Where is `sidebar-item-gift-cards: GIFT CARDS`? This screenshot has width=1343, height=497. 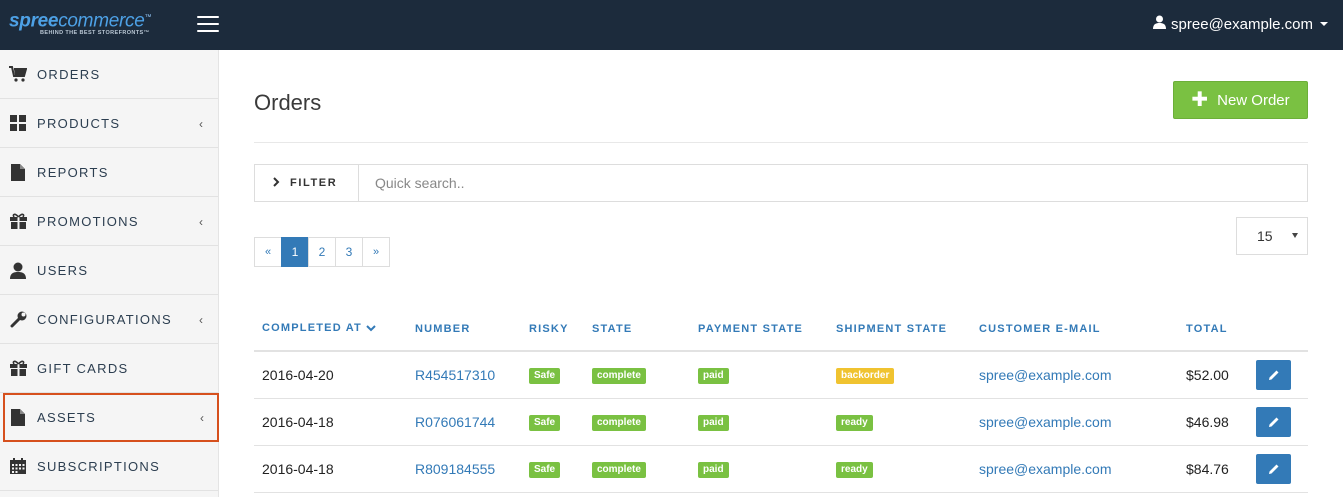 sidebar-item-gift-cards: GIFT CARDS is located at coordinates (109, 368).